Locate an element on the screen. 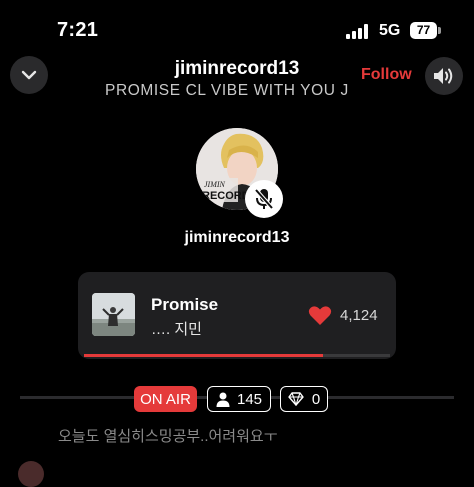 This screenshot has width=474, height=487. chat-user-avatar is located at coordinates (31, 474).